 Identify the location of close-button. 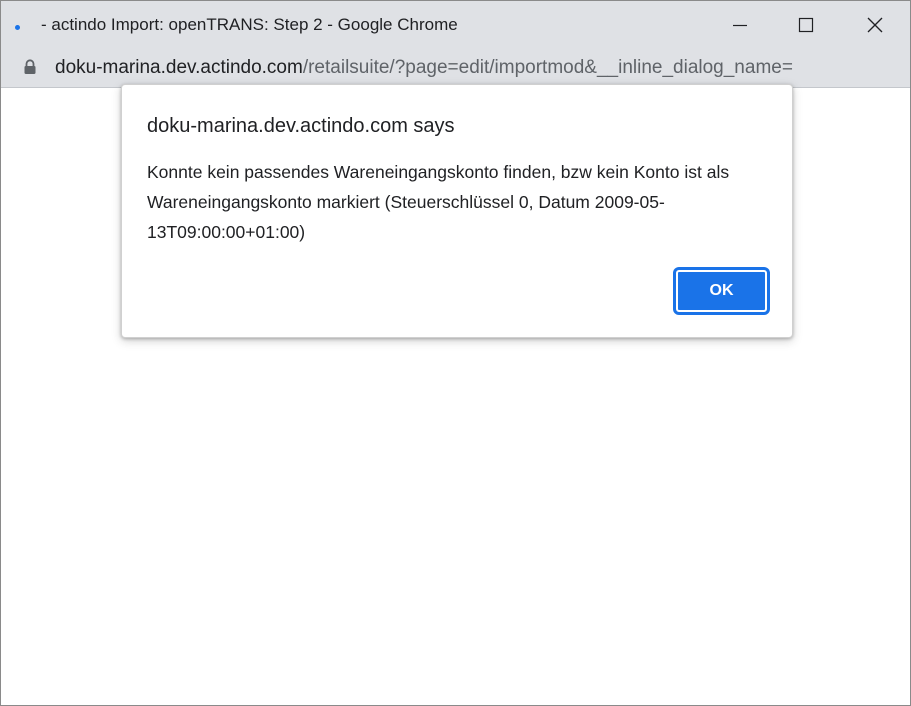
(875, 25).